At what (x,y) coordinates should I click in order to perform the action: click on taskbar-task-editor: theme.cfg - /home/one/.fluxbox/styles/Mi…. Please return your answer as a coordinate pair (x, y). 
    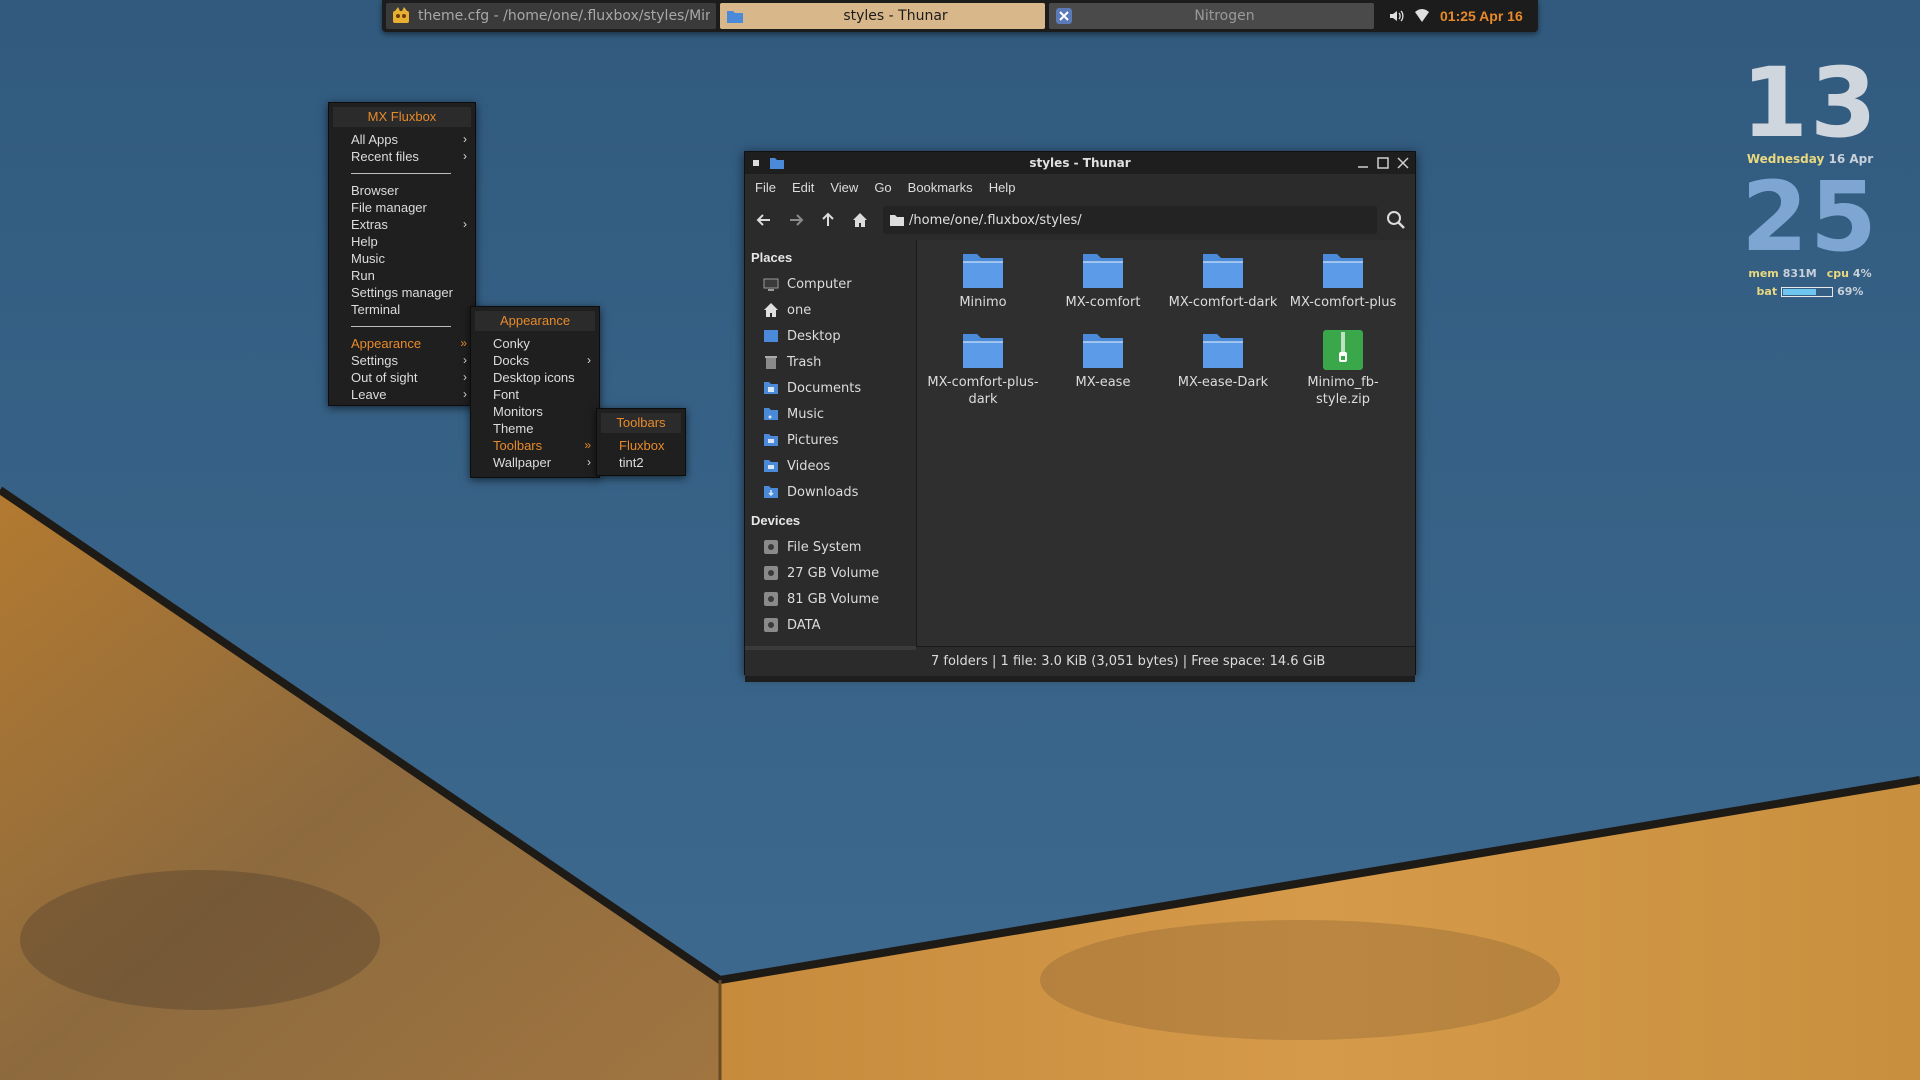
    Looking at the image, I should click on (551, 16).